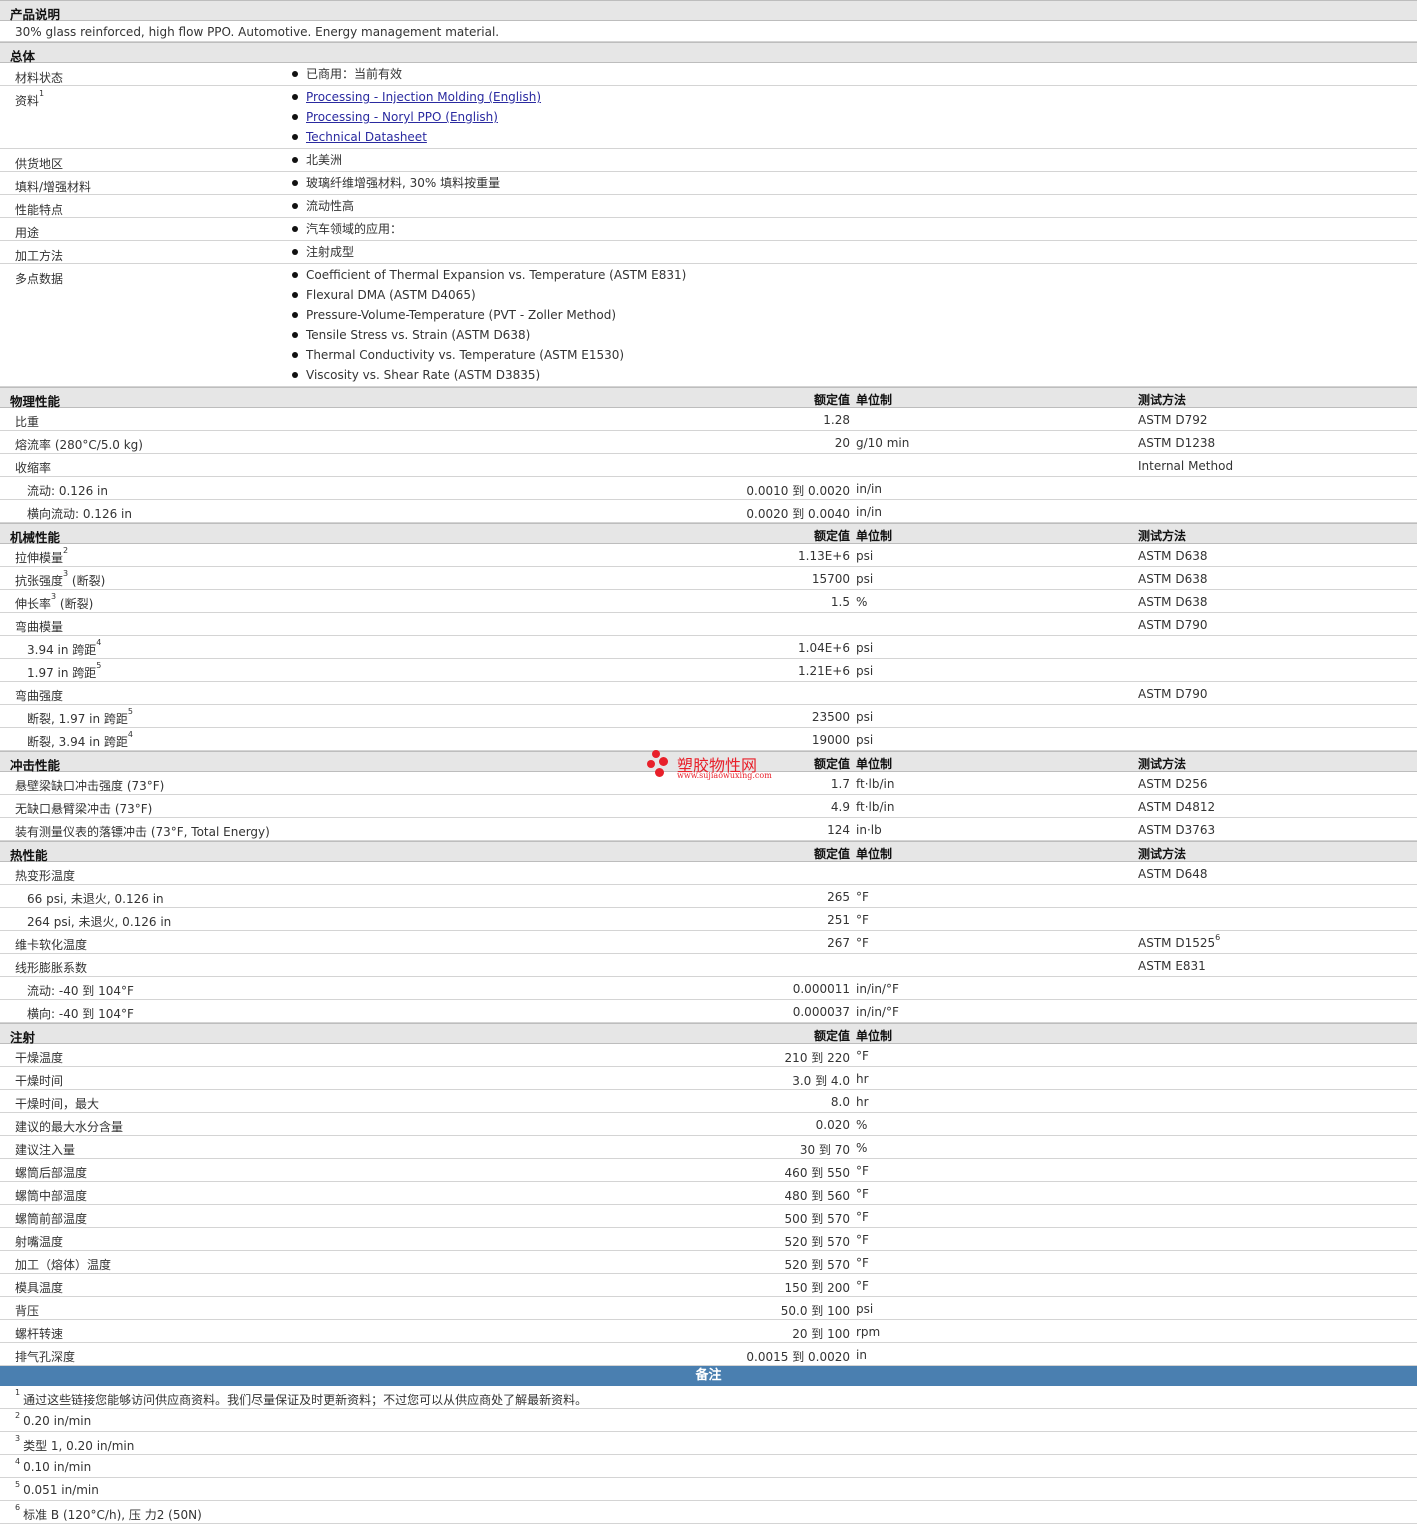  What do you see at coordinates (821, 1012) in the screenshot?
I see `property-value: 0.000037` at bounding box center [821, 1012].